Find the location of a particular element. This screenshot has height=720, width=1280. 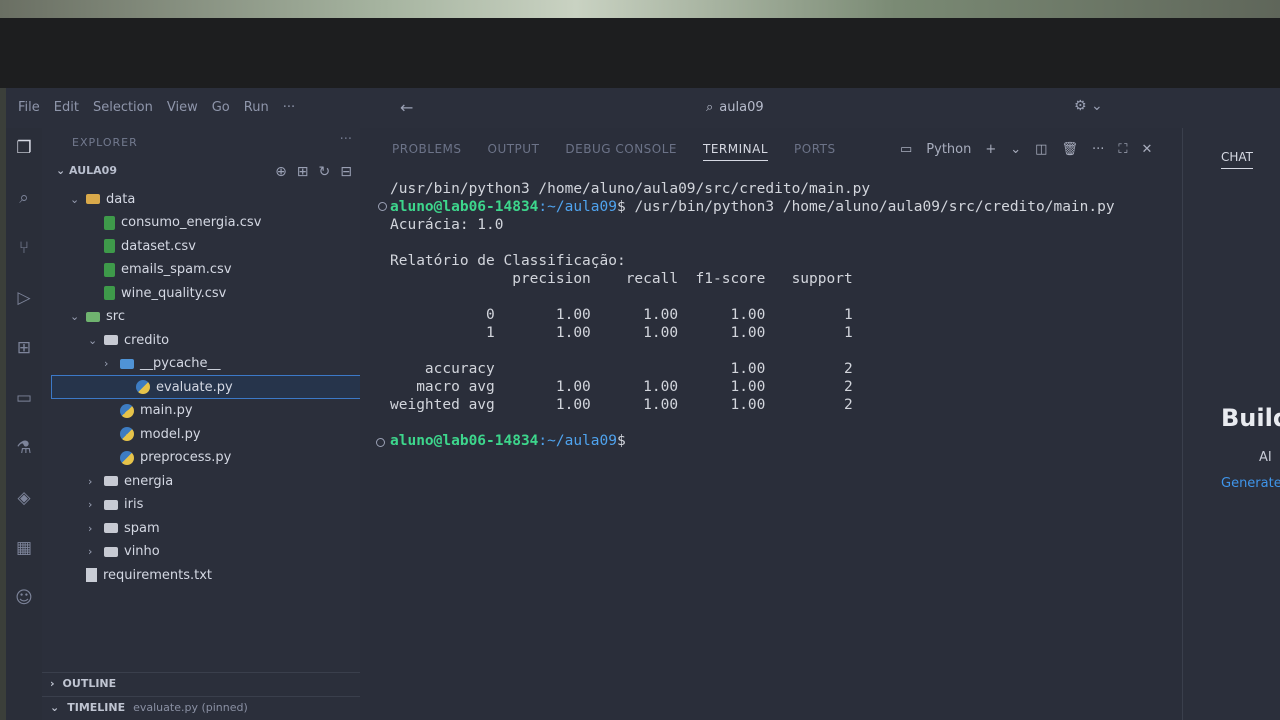

menu-run: Run is located at coordinates (256, 107).